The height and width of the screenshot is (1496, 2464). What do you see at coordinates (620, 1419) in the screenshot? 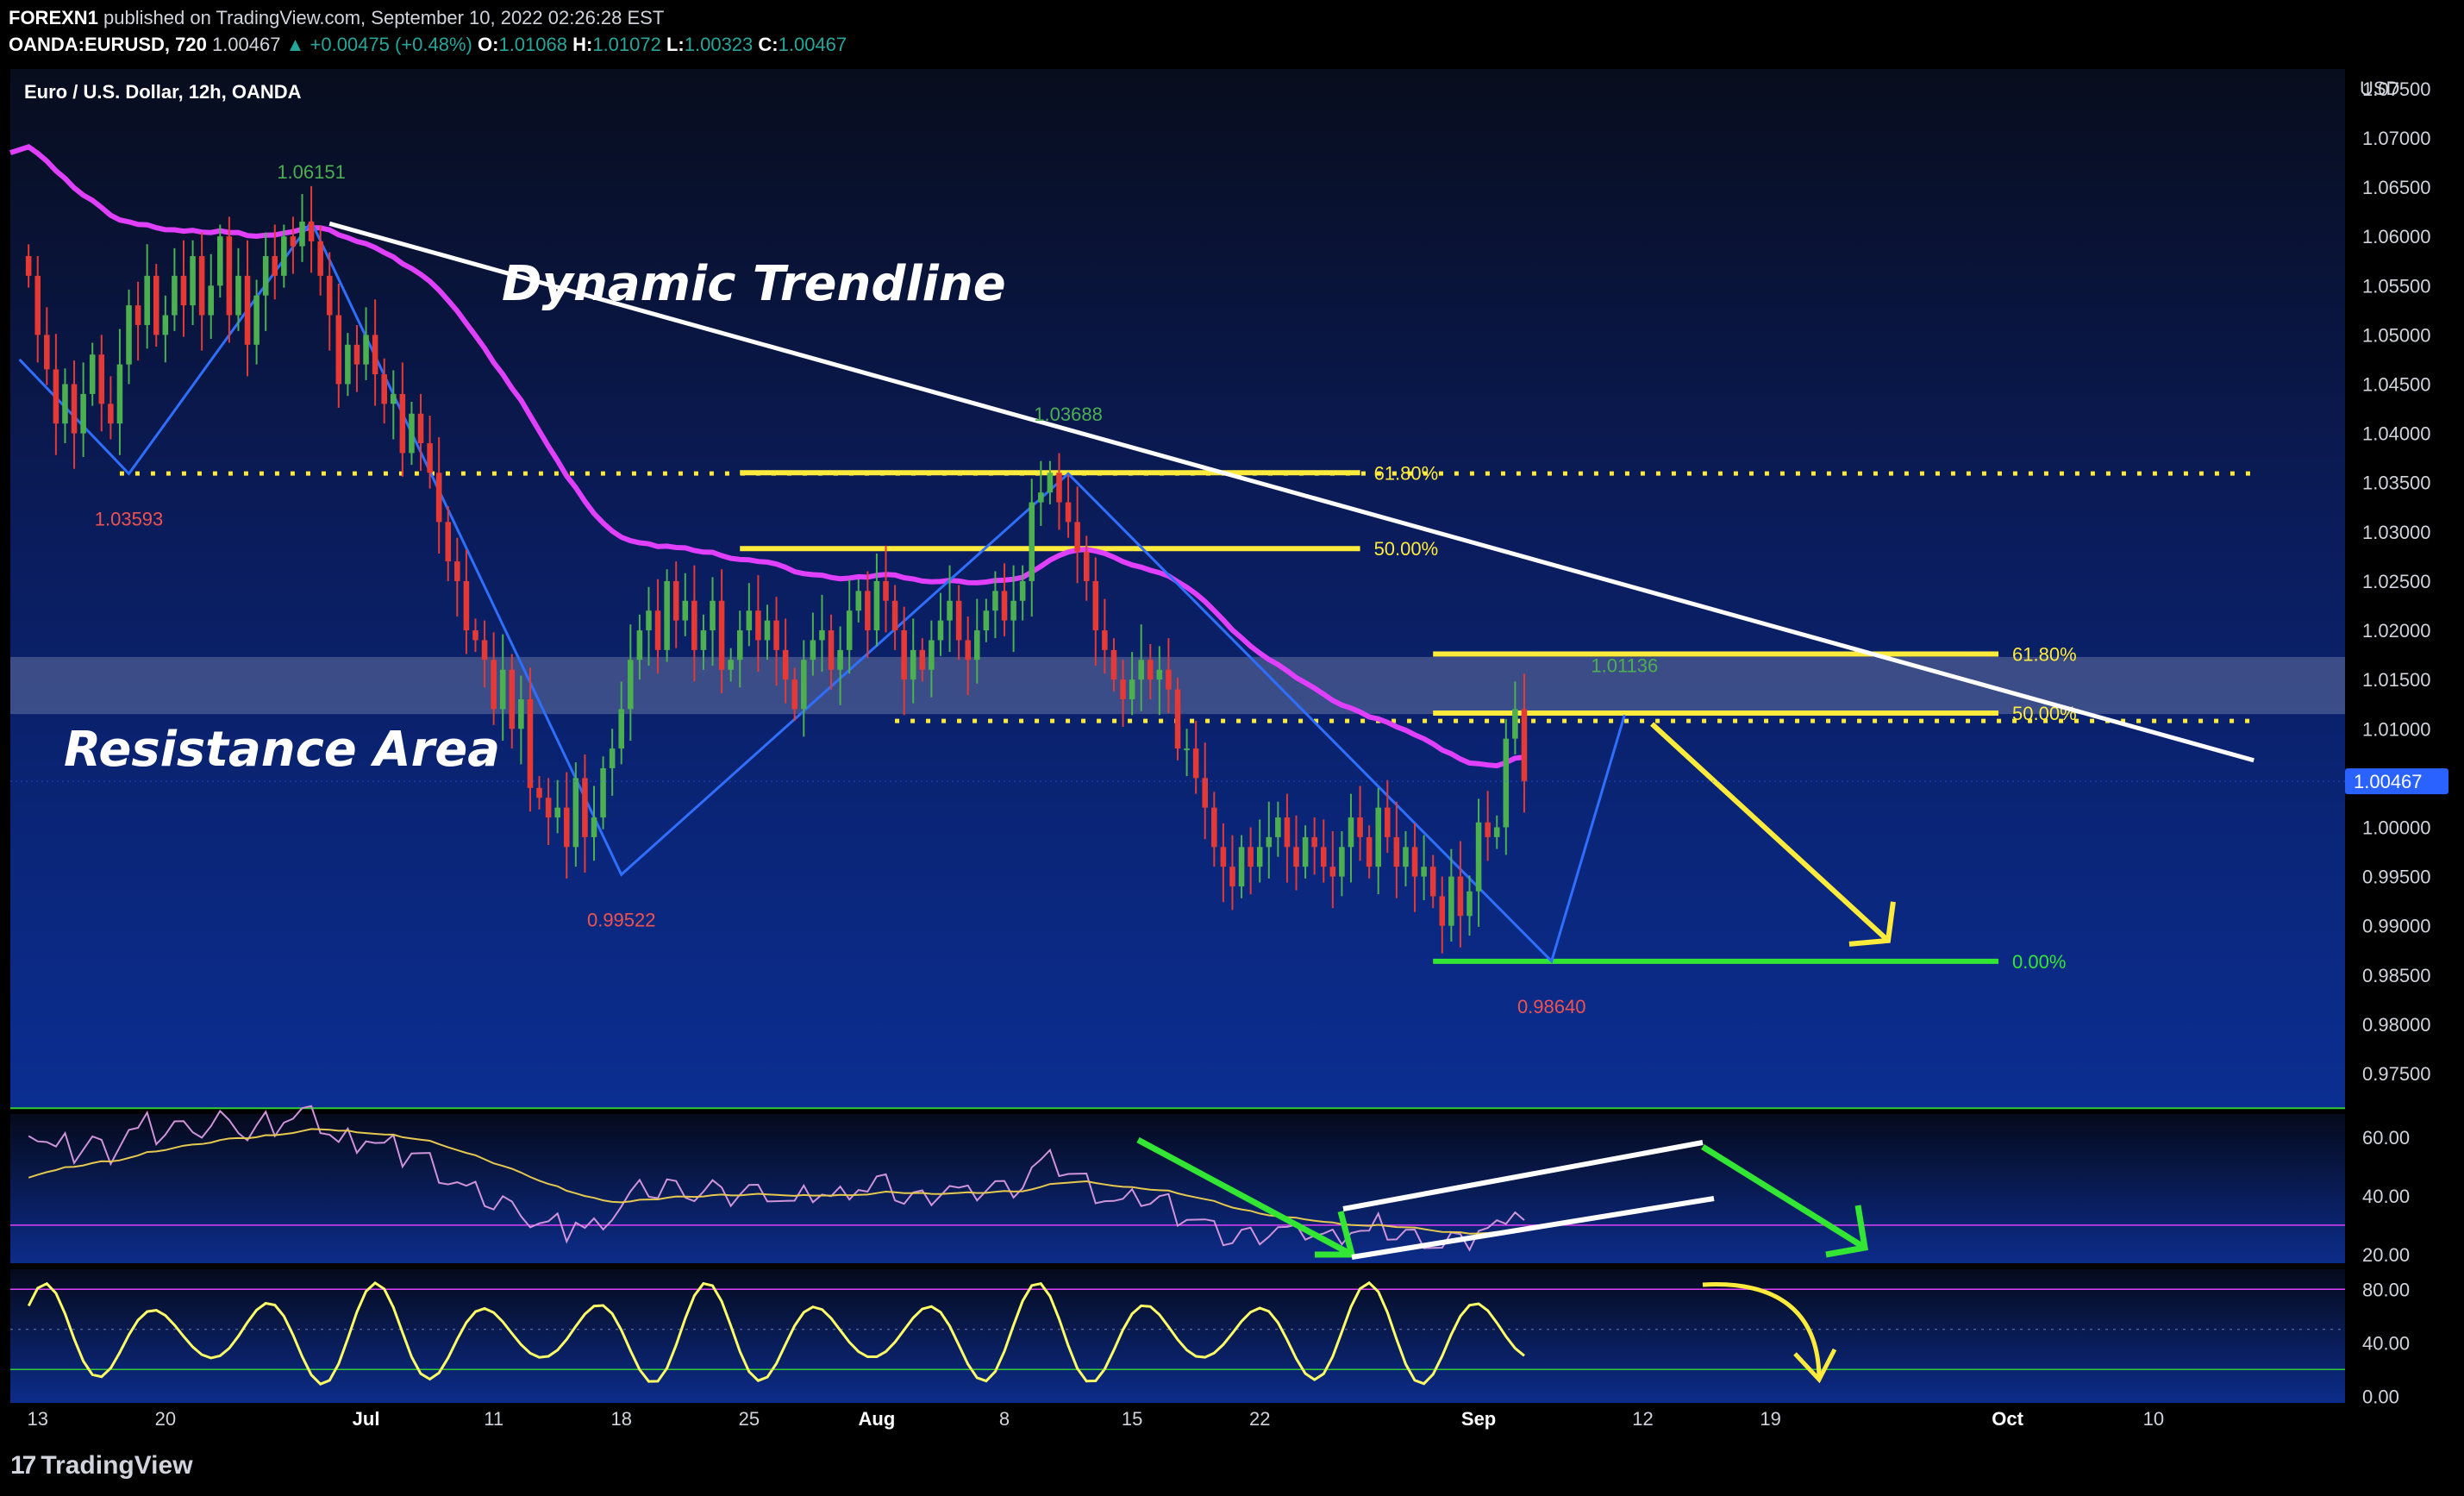
I see `x-tick-label: 18` at bounding box center [620, 1419].